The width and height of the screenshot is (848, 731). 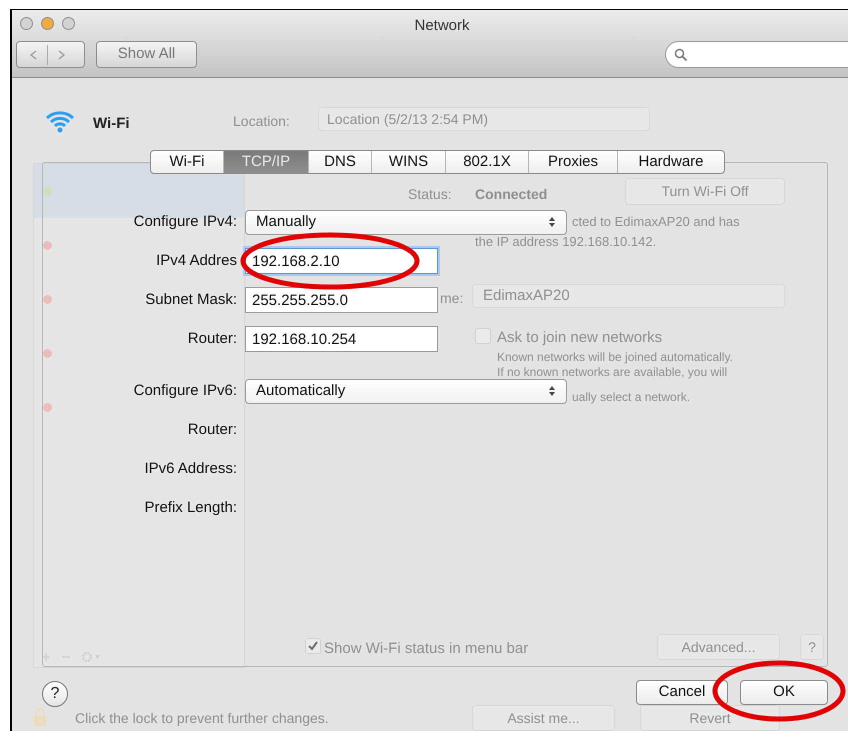 What do you see at coordinates (341, 300) in the screenshot?
I see `text-field: 255.255.255.0` at bounding box center [341, 300].